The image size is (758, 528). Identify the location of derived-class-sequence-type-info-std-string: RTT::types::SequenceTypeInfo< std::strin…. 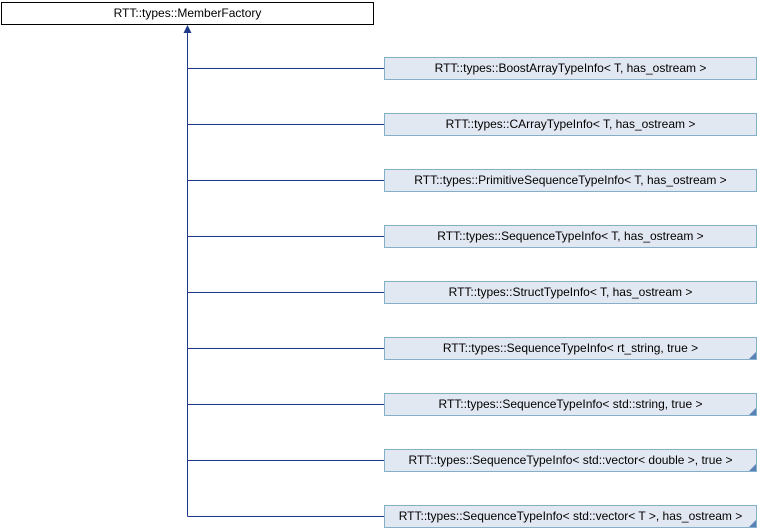
(570, 404).